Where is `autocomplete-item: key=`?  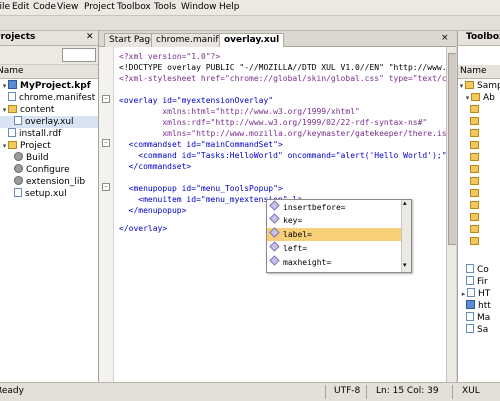 autocomplete-item: key= is located at coordinates (334, 220).